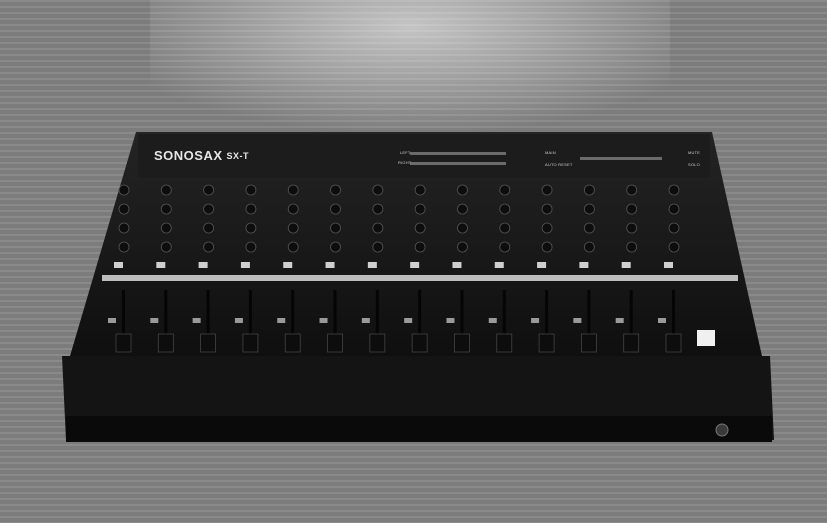 This screenshot has height=523, width=827. Describe the element at coordinates (559, 164) in the screenshot. I see `label-auto-reset: AUTO RESET` at that location.